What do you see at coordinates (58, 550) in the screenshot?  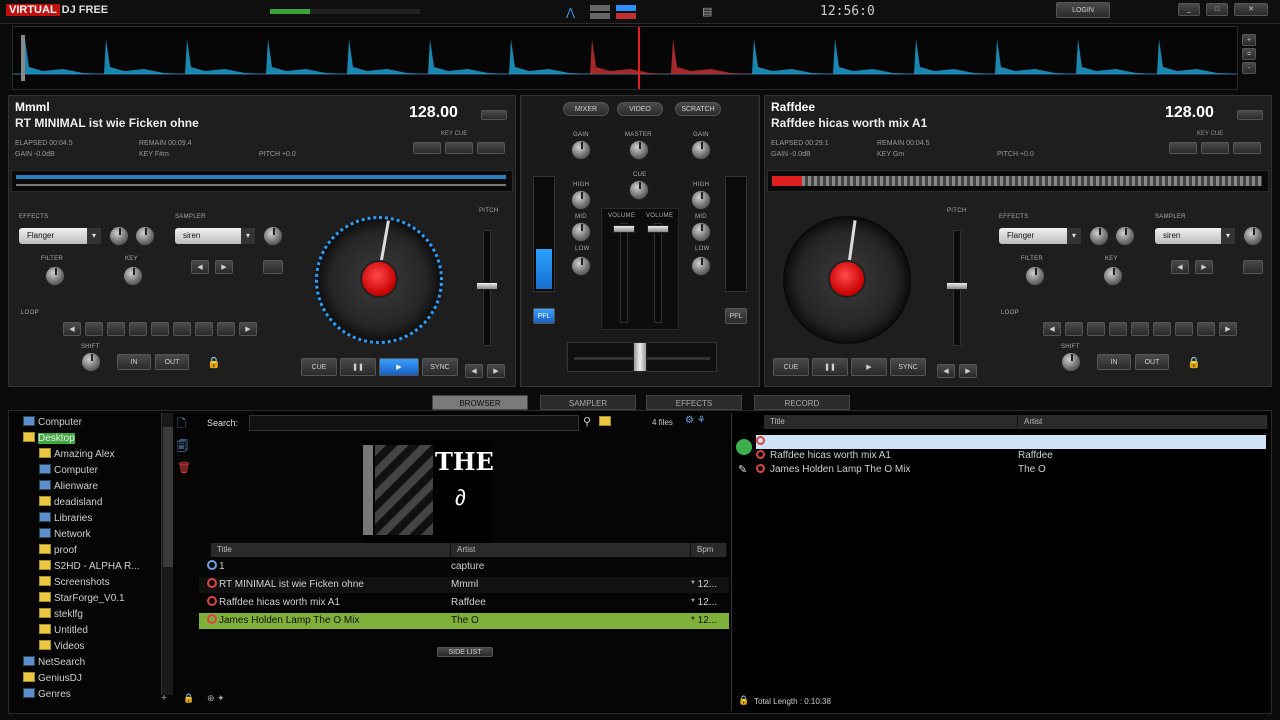 I see `tree-item: proof` at bounding box center [58, 550].